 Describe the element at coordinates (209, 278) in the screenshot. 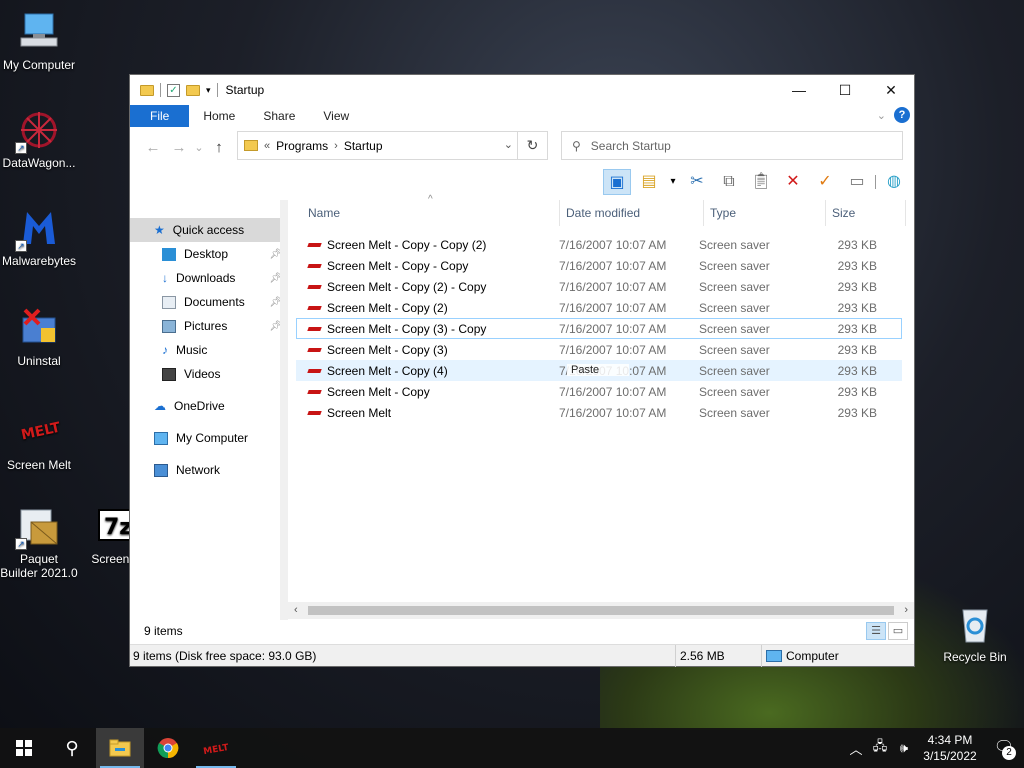

I see `sidebar-item-downloads: ↓ Downloads 📌︎` at that location.